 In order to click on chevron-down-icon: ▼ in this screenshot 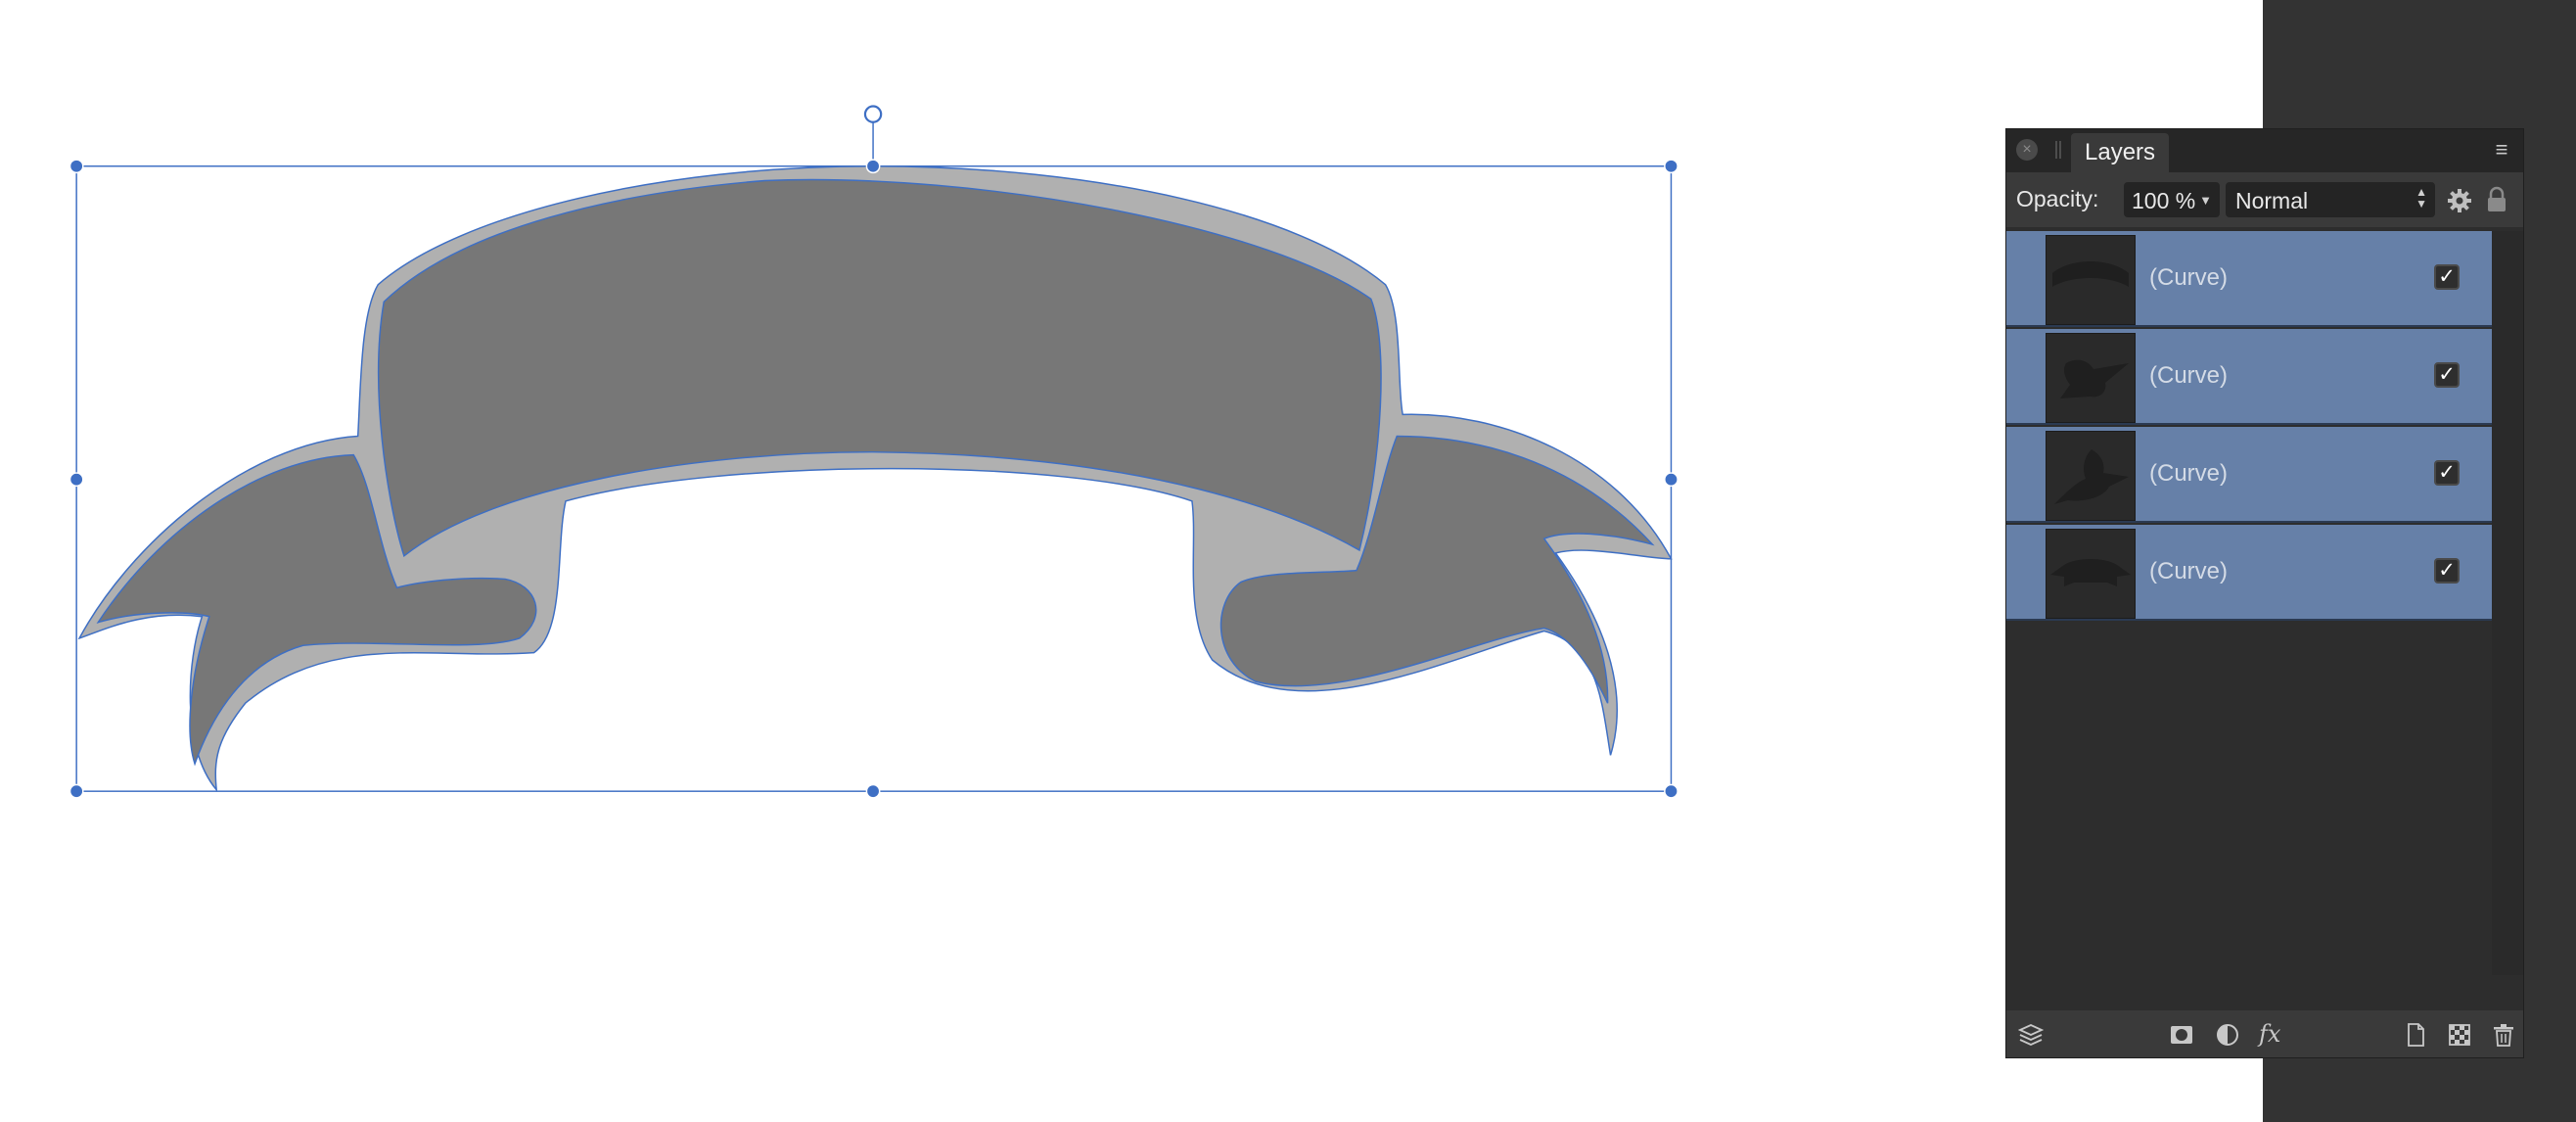, I will do `click(2206, 201)`.